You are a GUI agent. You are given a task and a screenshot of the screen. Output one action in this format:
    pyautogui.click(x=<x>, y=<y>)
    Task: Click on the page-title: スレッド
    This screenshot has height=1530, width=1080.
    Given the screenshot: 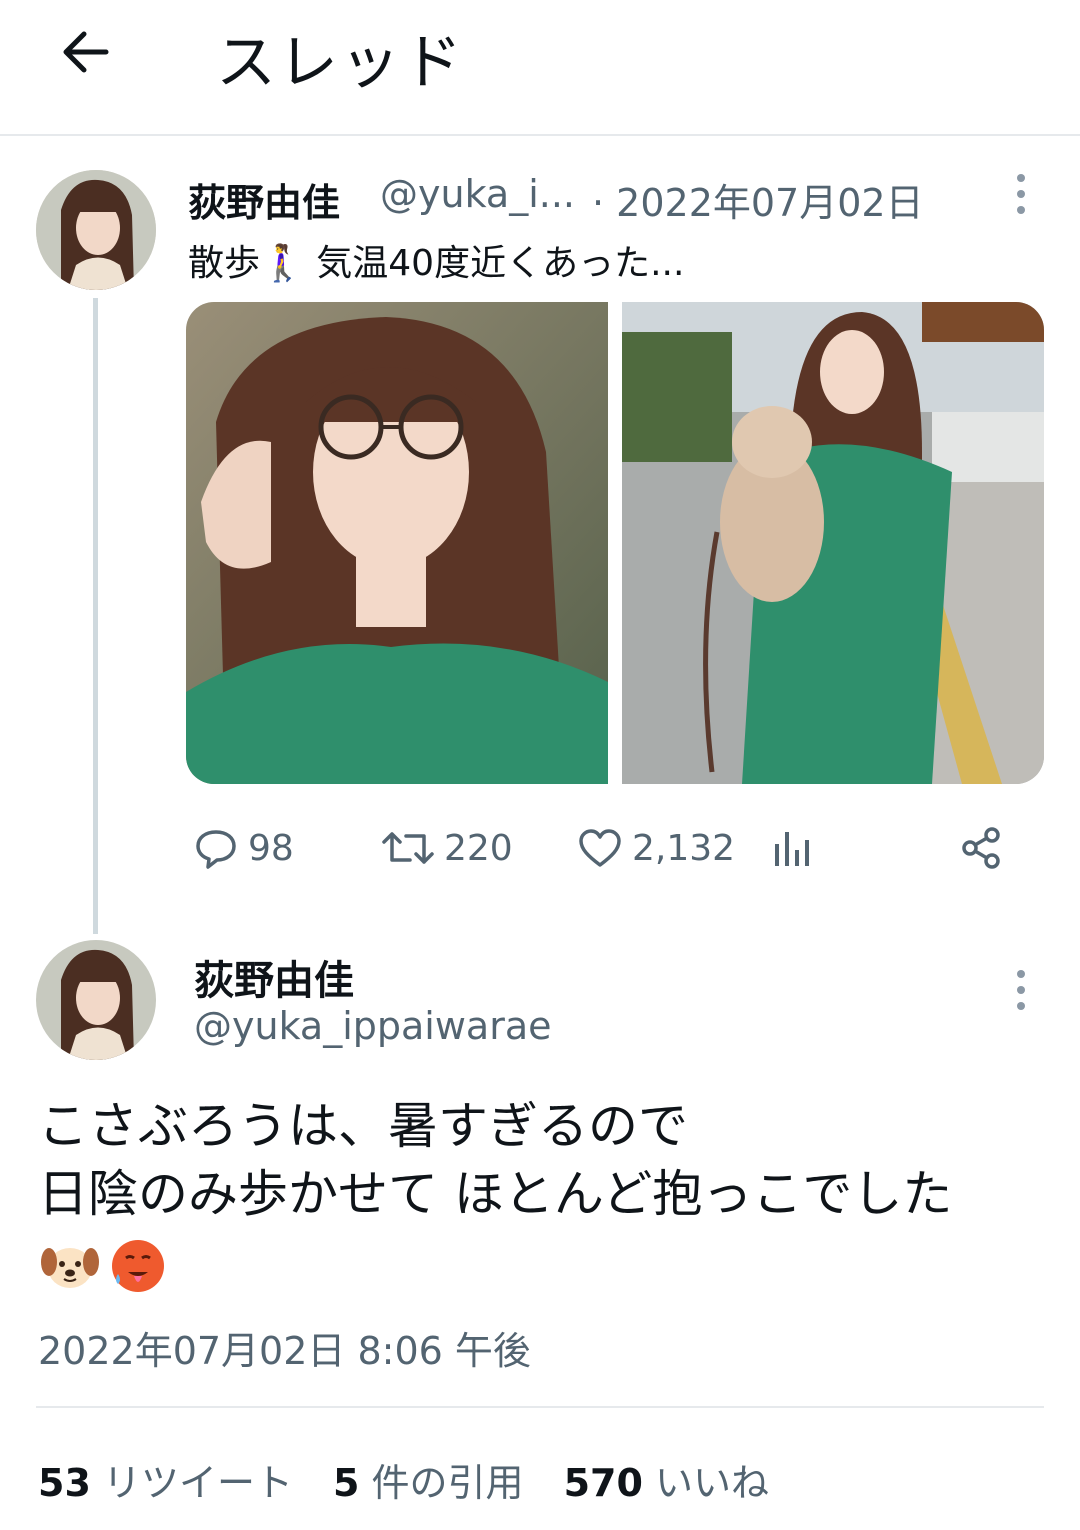 What is the action you would take?
    pyautogui.click(x=340, y=63)
    